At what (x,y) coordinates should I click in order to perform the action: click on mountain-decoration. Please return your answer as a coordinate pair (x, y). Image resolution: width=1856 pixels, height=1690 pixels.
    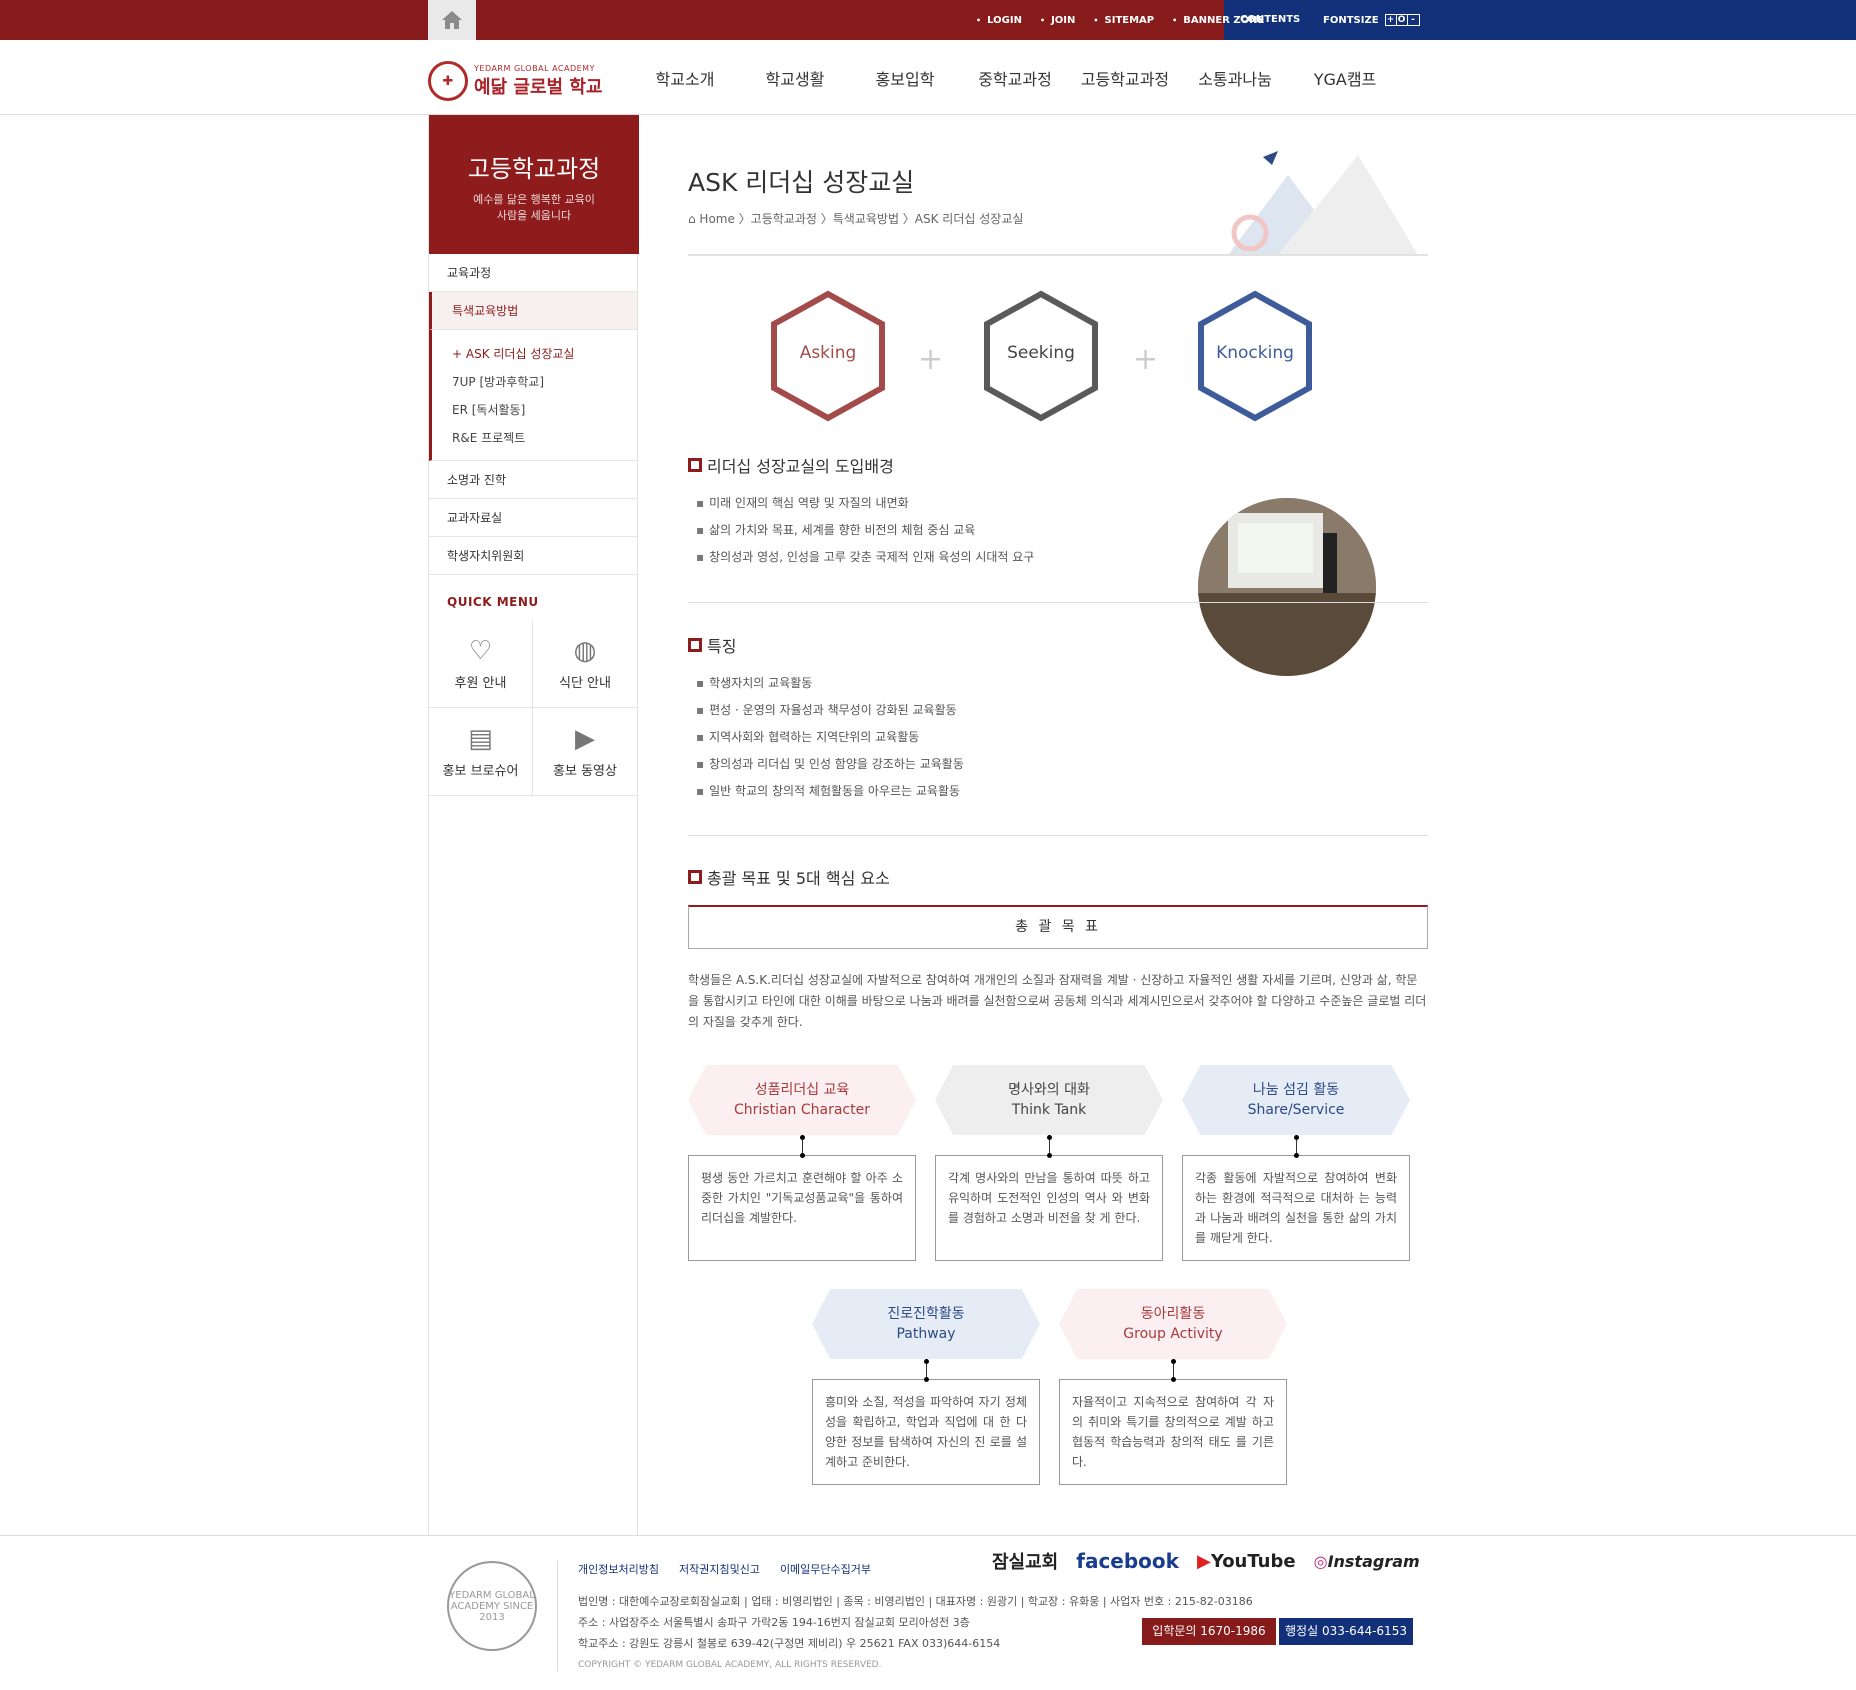
    Looking at the image, I should click on (1323, 203).